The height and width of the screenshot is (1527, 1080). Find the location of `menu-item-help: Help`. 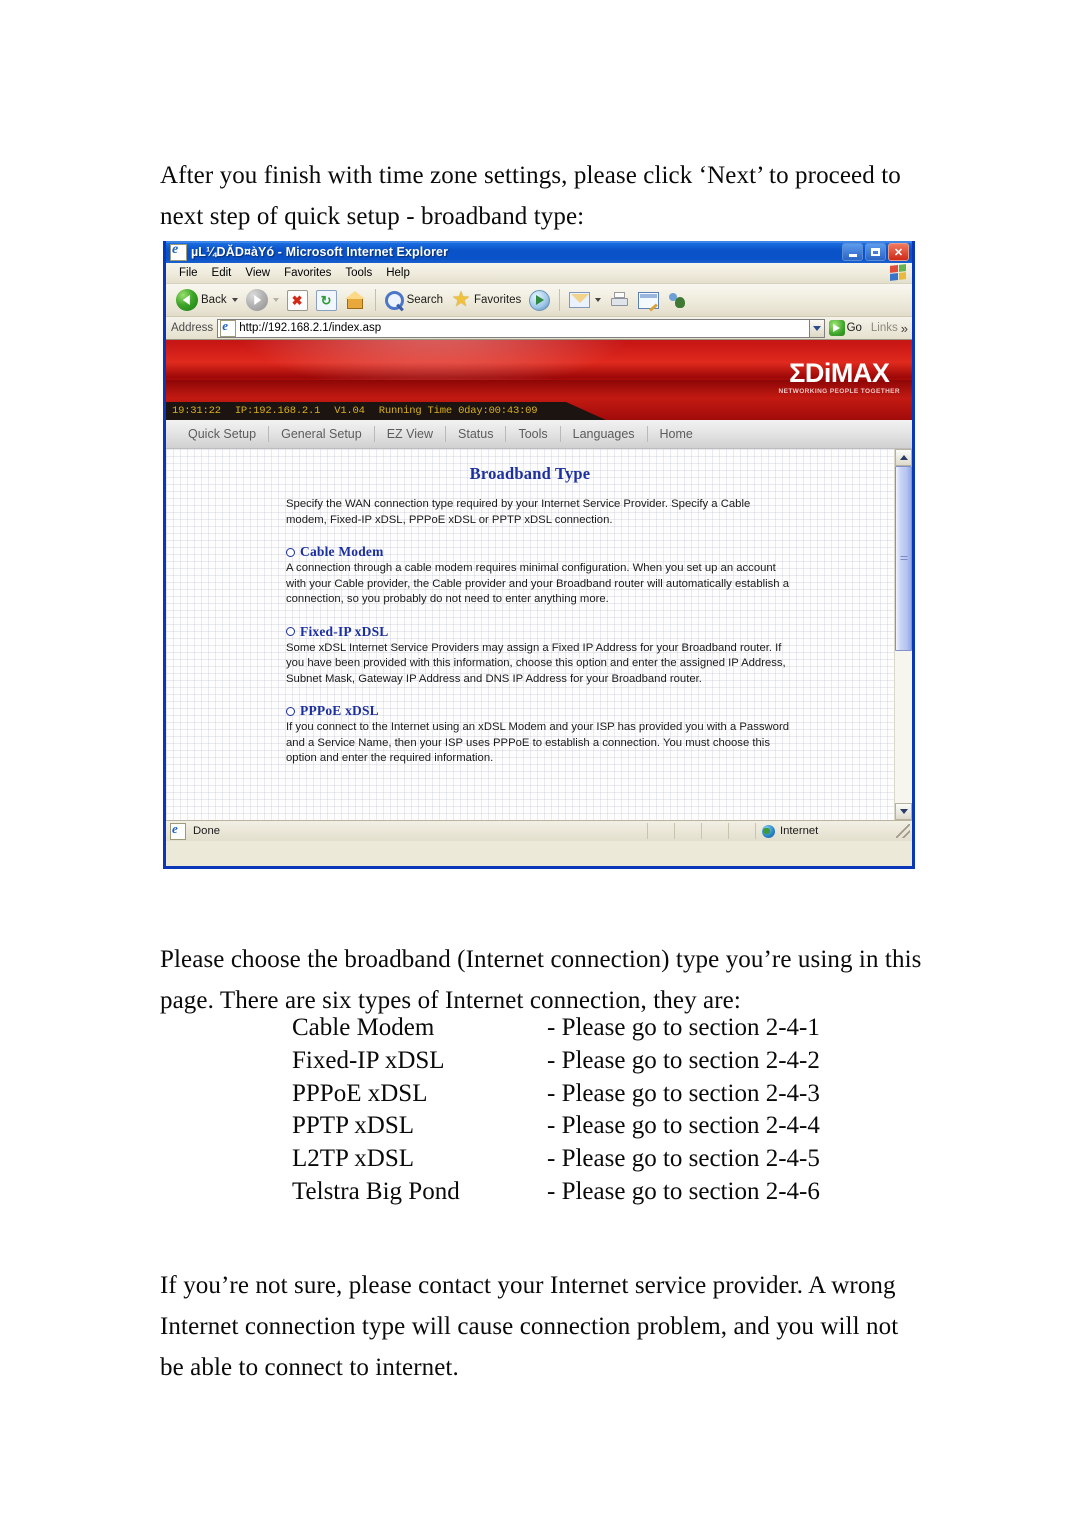

menu-item-help: Help is located at coordinates (398, 273).